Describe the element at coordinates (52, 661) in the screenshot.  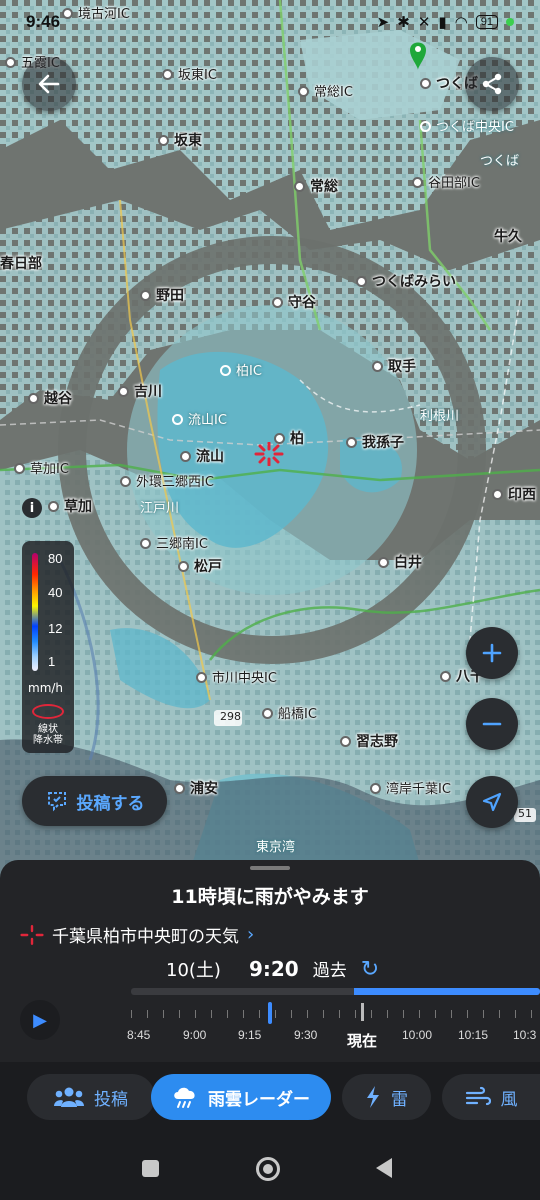
I see `legend-value: 1` at that location.